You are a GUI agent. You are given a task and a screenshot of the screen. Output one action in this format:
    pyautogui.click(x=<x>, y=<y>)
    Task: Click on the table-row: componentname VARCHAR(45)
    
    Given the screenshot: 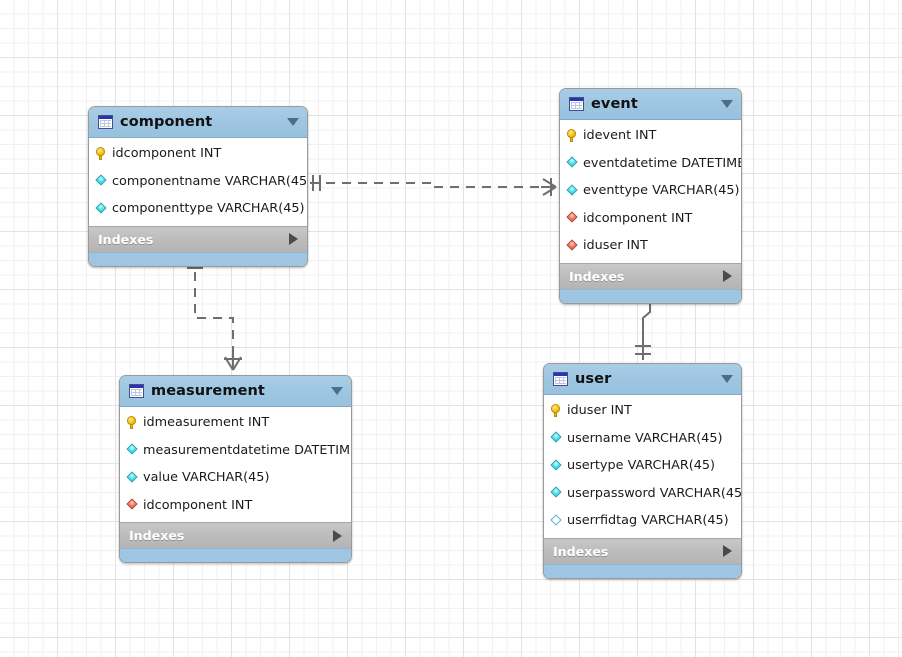 What is the action you would take?
    pyautogui.click(x=198, y=182)
    